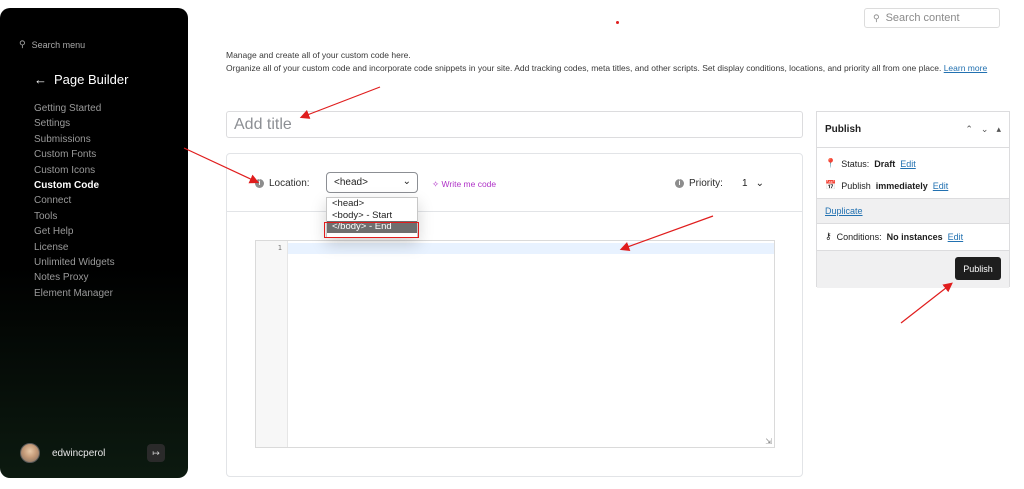  Describe the element at coordinates (74, 170) in the screenshot. I see `sidebar-item-custom-icons: Custom Icons` at that location.